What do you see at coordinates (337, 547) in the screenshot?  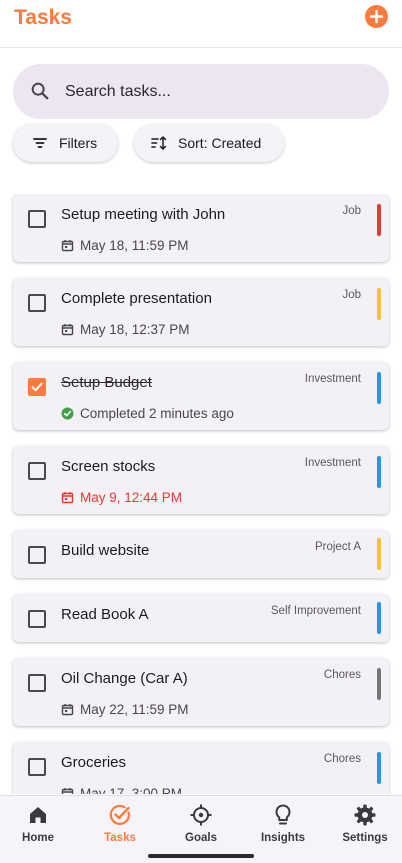 I see `task-category: Project A` at bounding box center [337, 547].